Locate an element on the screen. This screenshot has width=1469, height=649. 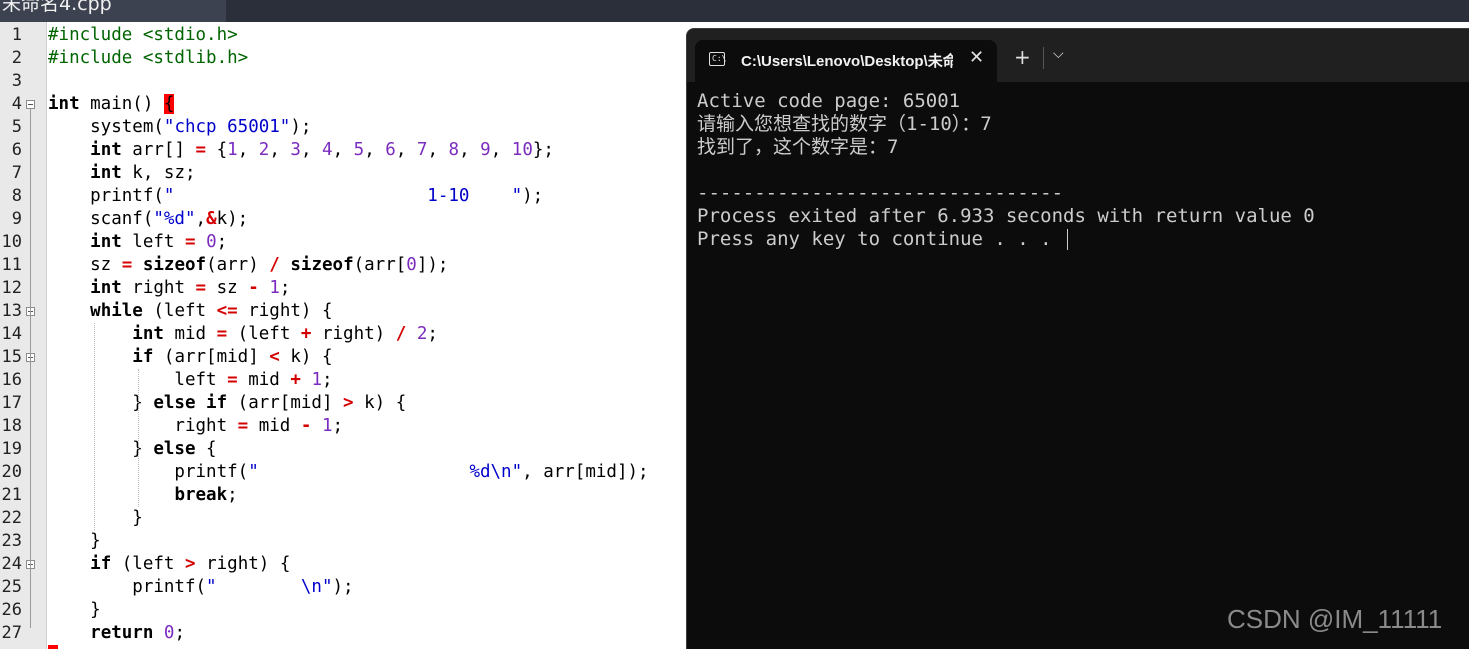
editor-tab-bar: 未命名4.cpp is located at coordinates (734, 11).